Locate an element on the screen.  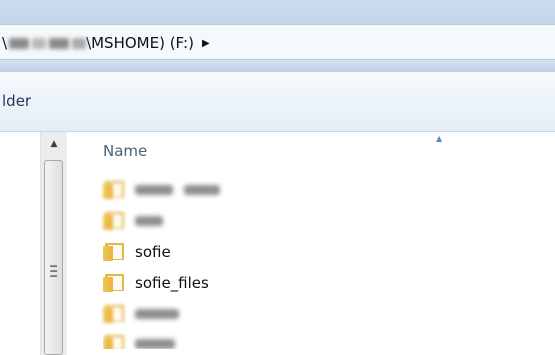
file-name: sofie is located at coordinates (153, 251).